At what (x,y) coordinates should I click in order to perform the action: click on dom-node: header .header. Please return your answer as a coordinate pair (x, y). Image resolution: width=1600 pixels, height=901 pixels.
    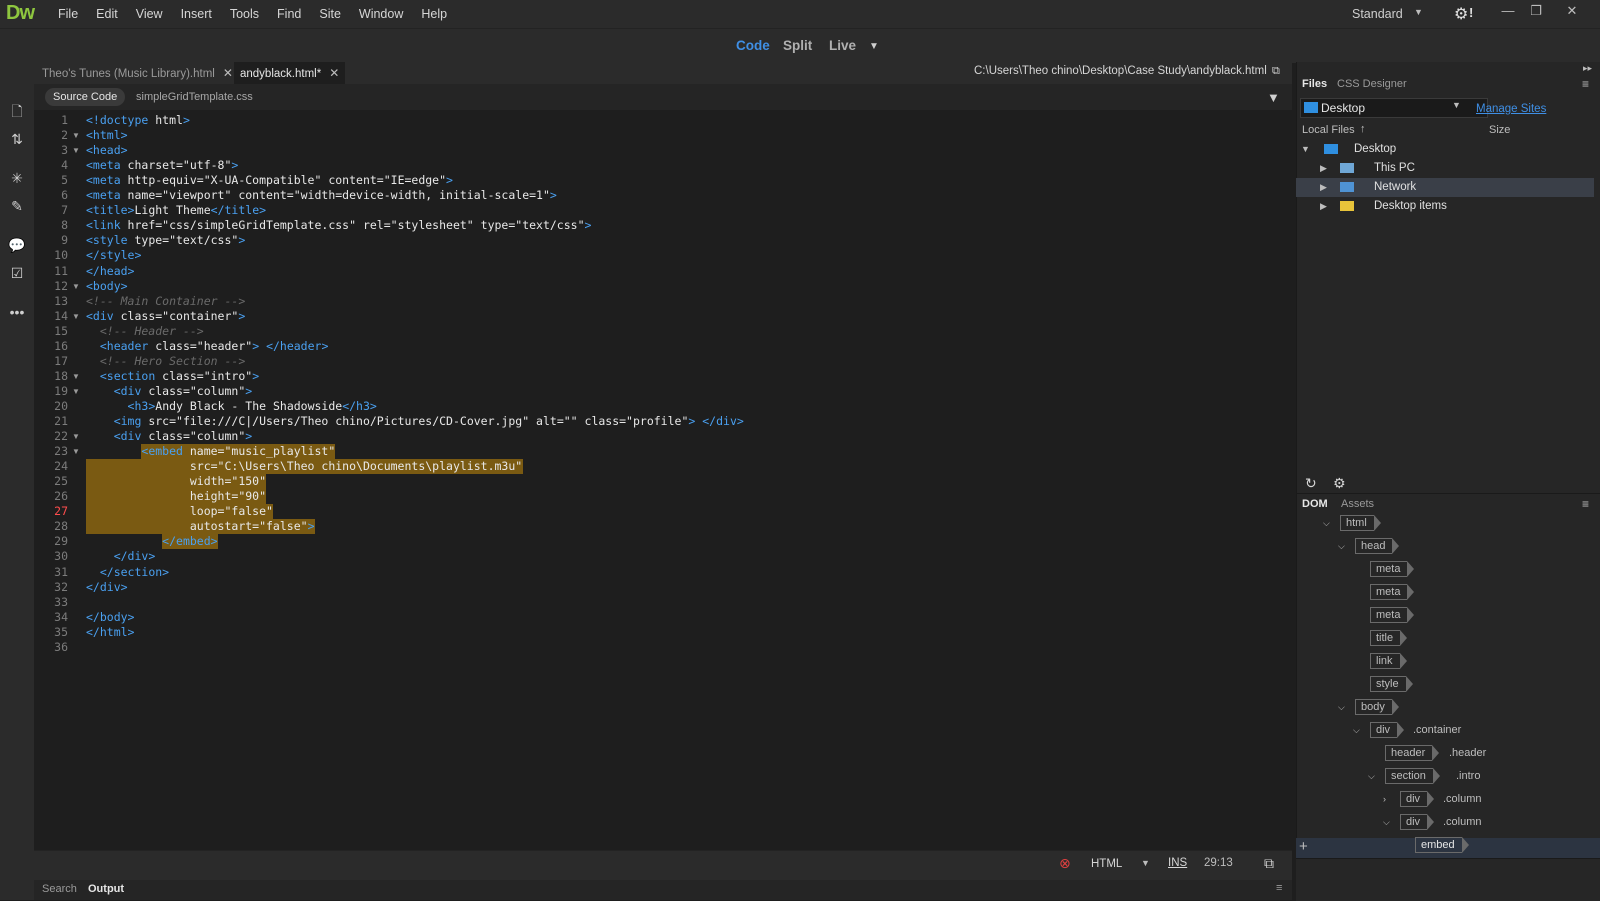
    Looking at the image, I should click on (1446, 753).